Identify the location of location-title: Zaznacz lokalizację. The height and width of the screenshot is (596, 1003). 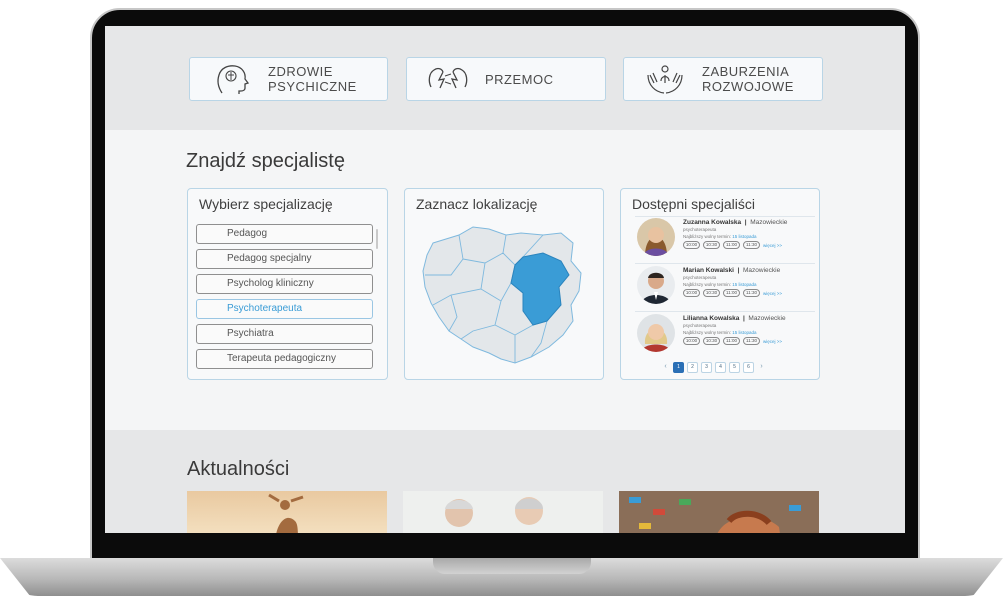
(477, 204).